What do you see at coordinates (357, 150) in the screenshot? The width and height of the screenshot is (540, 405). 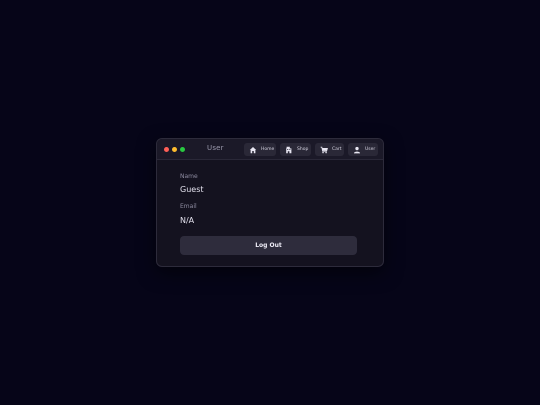 I see `user-icon` at bounding box center [357, 150].